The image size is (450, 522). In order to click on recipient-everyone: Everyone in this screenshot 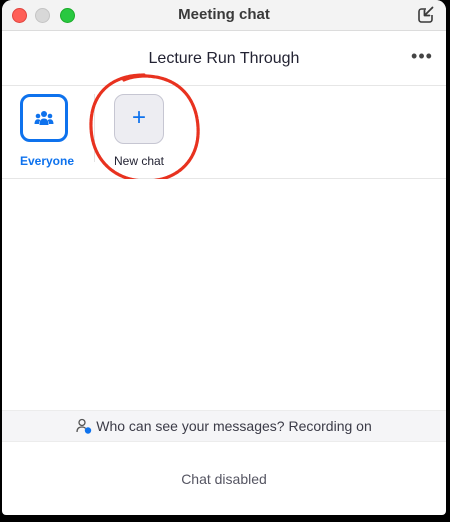, I will do `click(47, 134)`.